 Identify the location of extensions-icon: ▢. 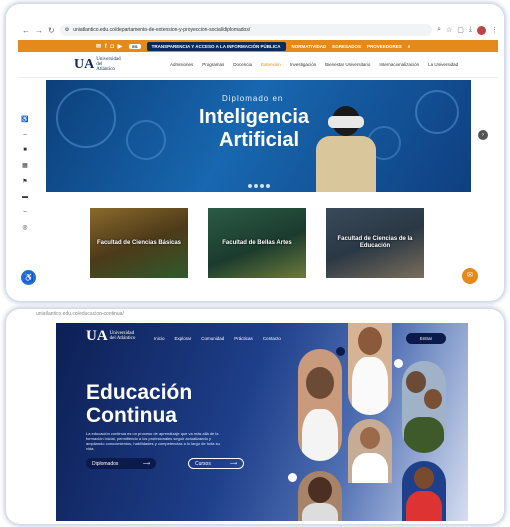
(460, 30).